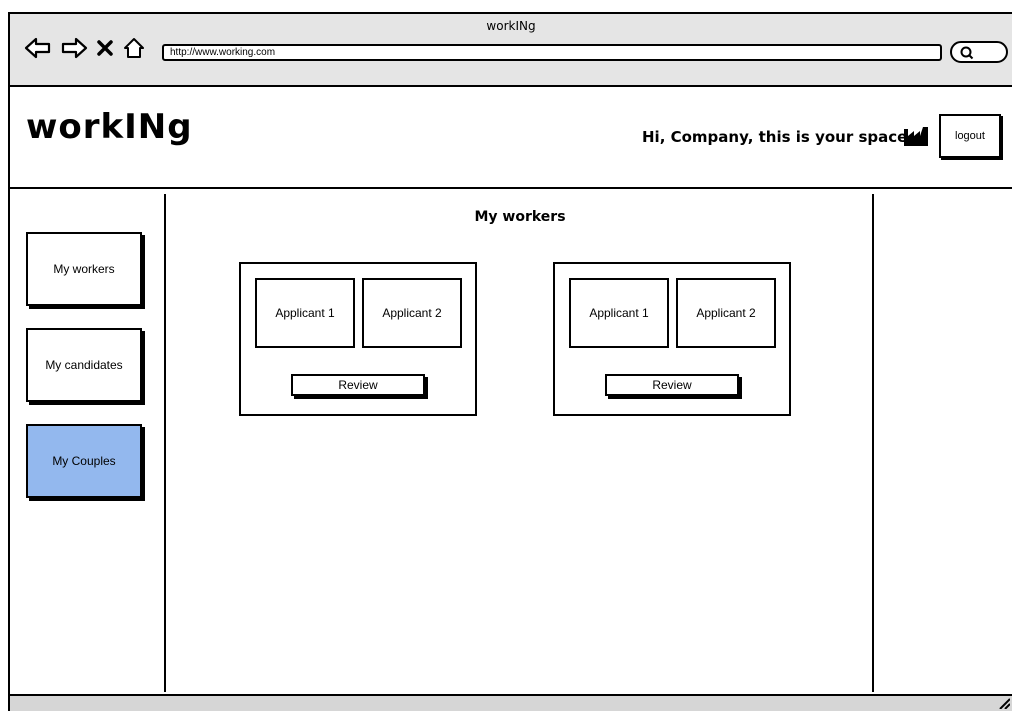 The image size is (1012, 711). What do you see at coordinates (84, 269) in the screenshot?
I see `sidebar-item-my-workers: My workers` at bounding box center [84, 269].